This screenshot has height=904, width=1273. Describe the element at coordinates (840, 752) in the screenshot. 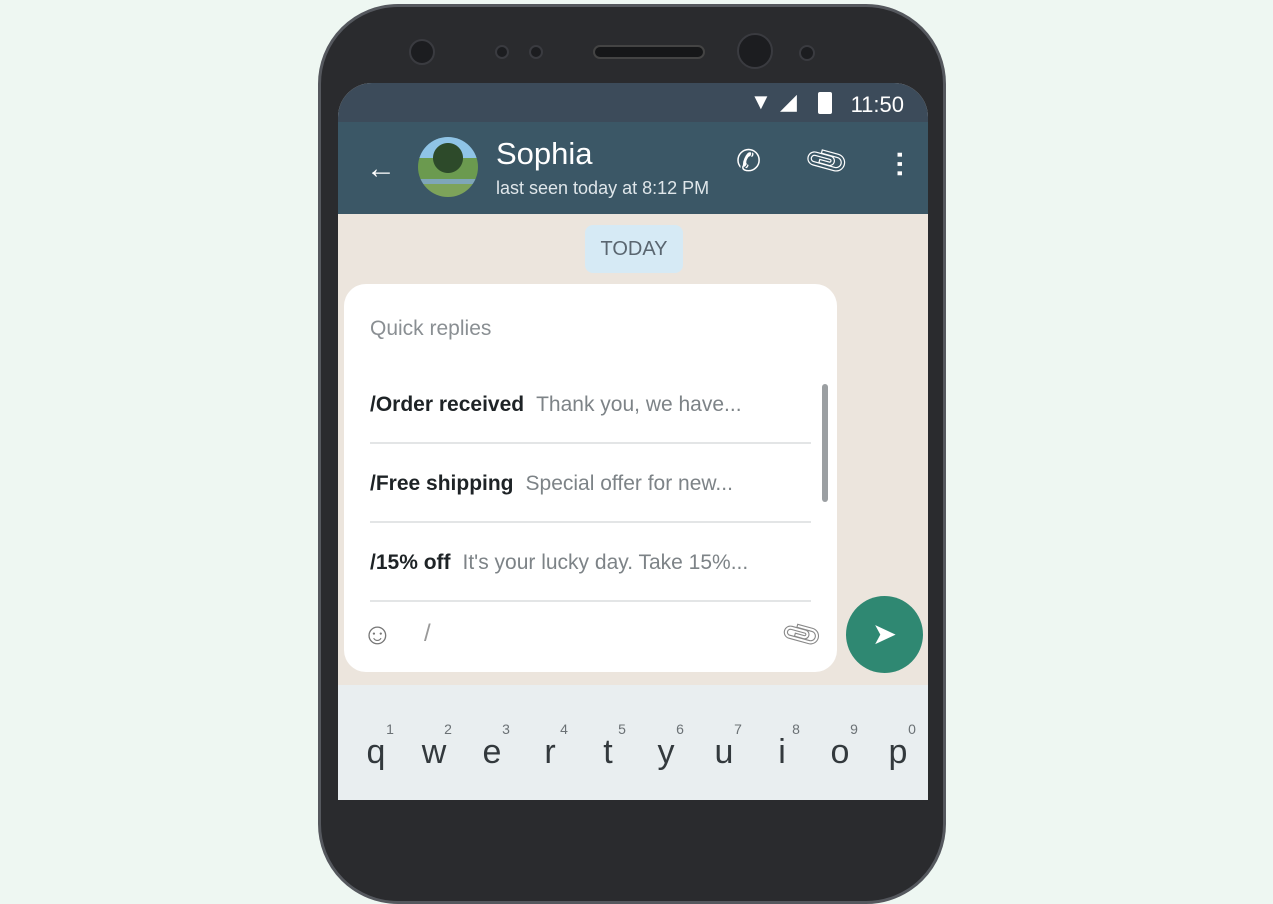

I see `key-letter: o` at that location.